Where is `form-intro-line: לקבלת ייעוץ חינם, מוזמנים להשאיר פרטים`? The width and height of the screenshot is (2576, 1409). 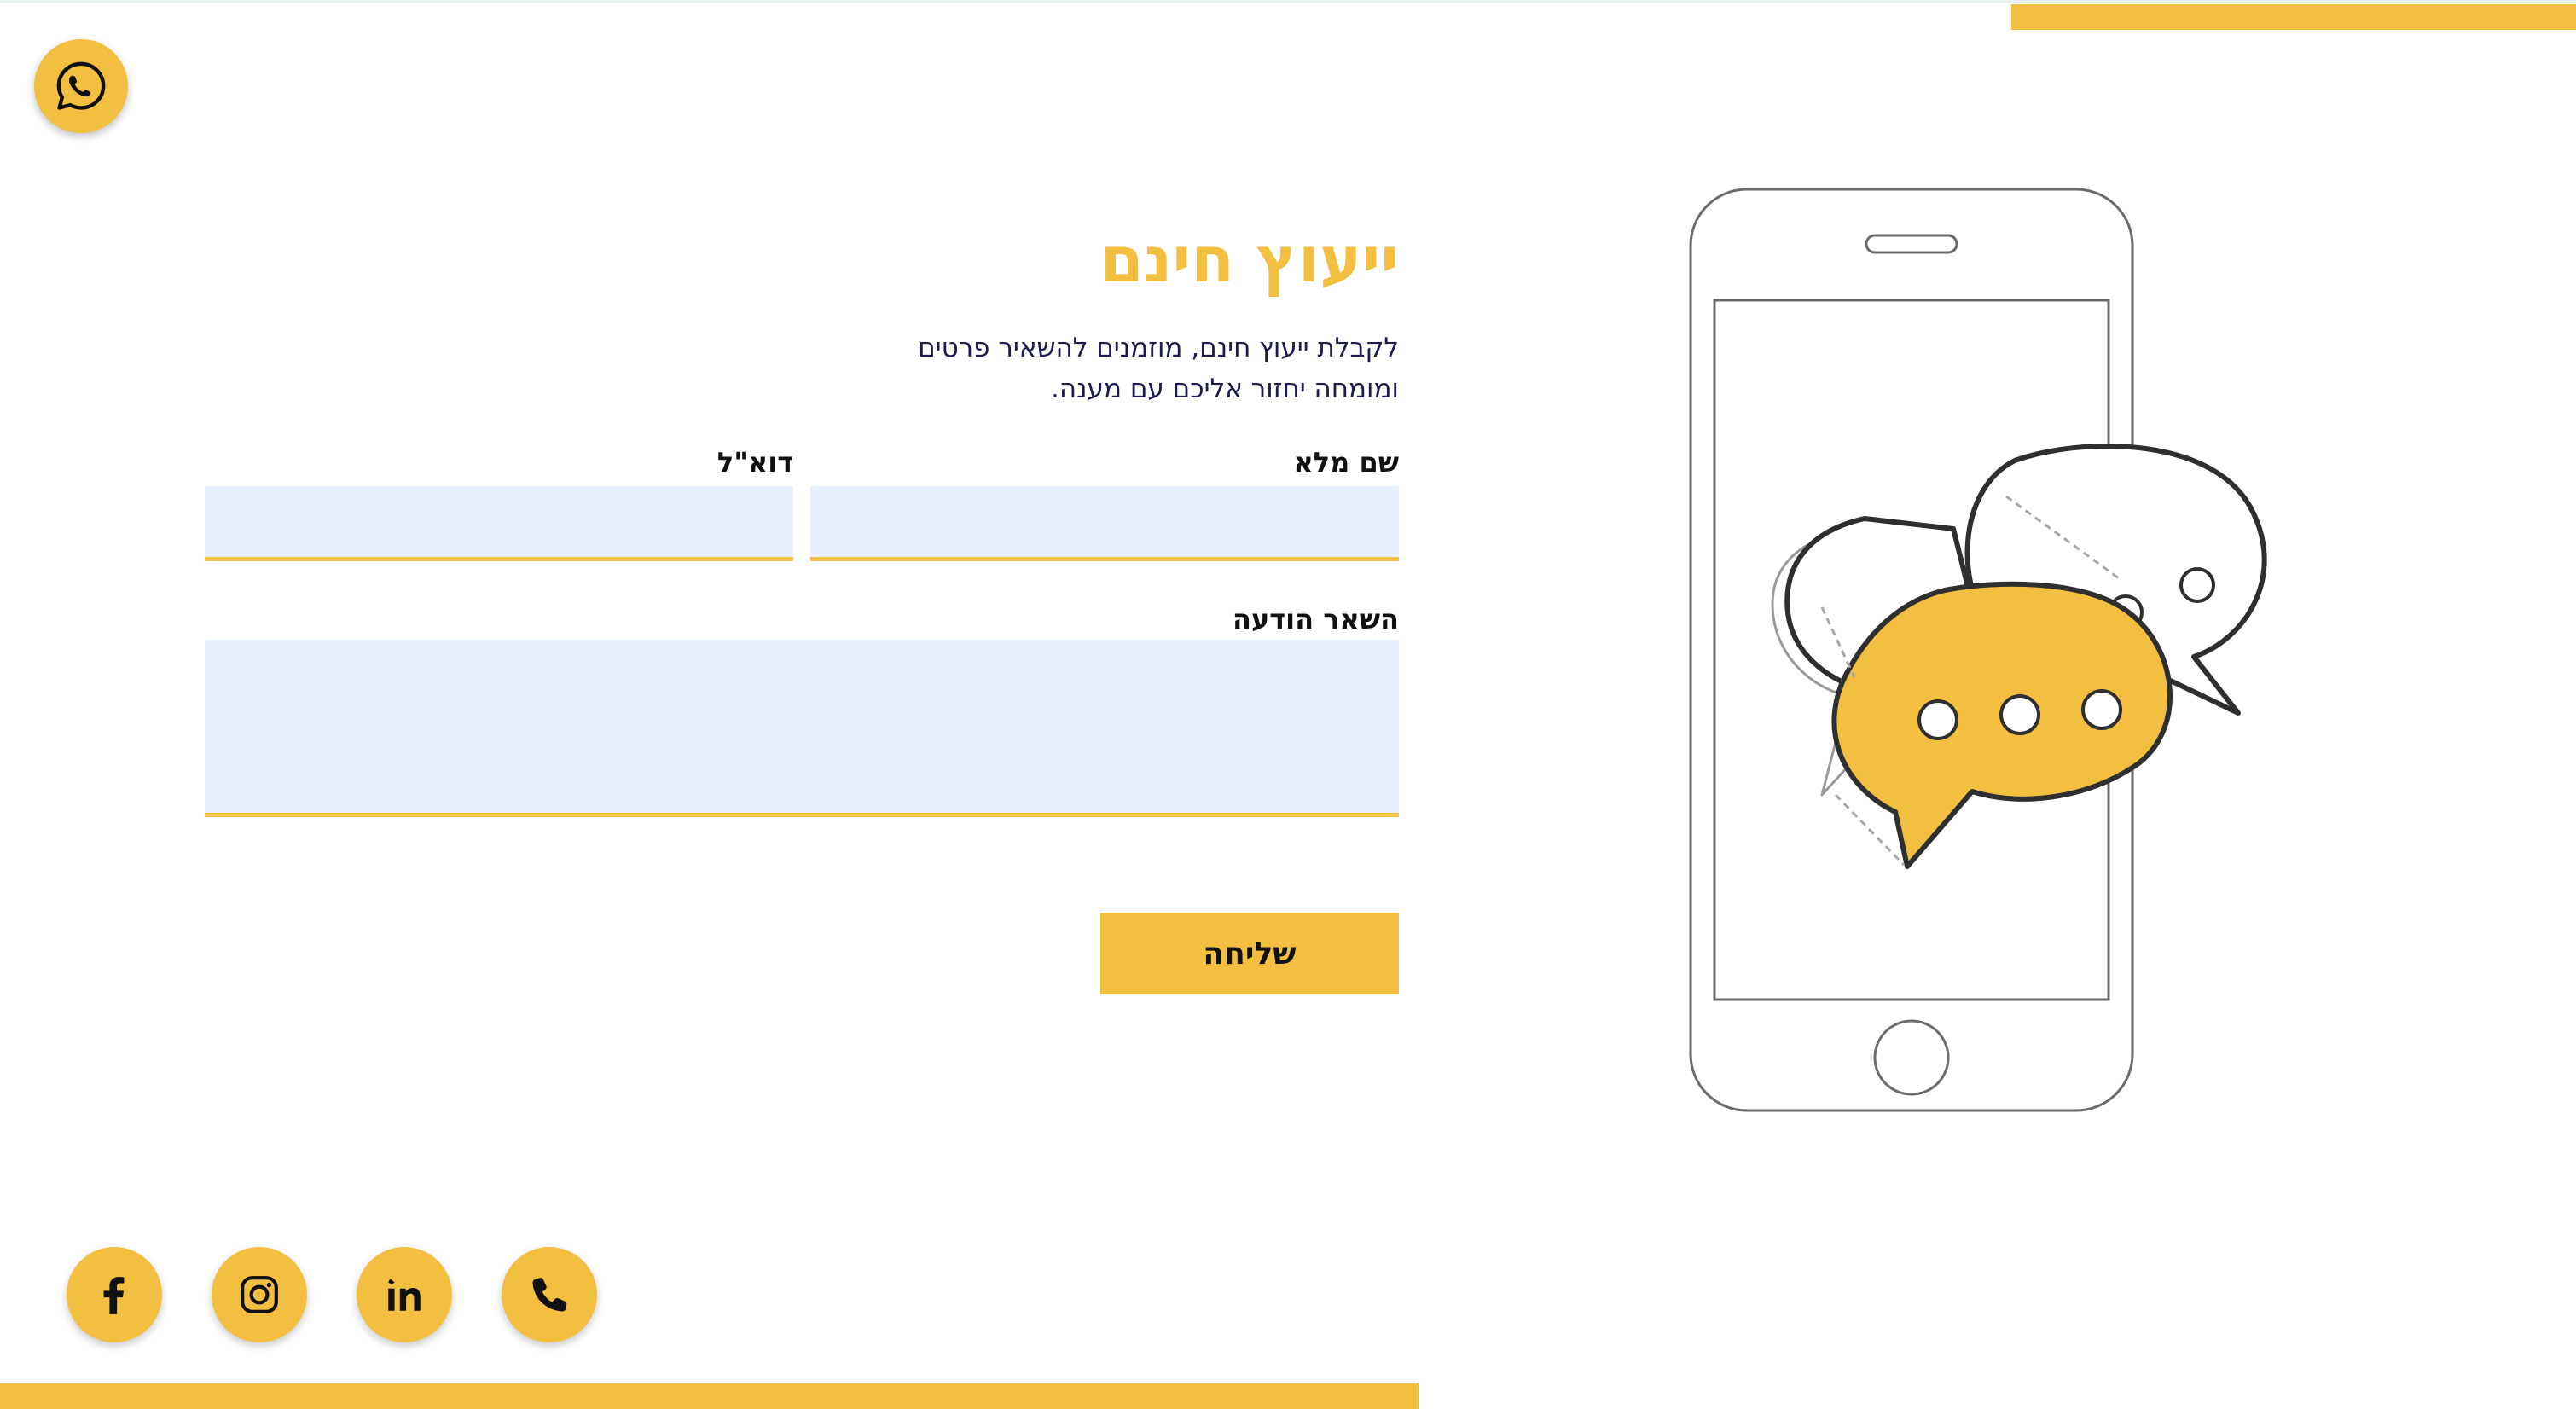
form-intro-line: לקבלת ייעוץ חינם, מוזמנים להשאיר פרטים is located at coordinates (1158, 348).